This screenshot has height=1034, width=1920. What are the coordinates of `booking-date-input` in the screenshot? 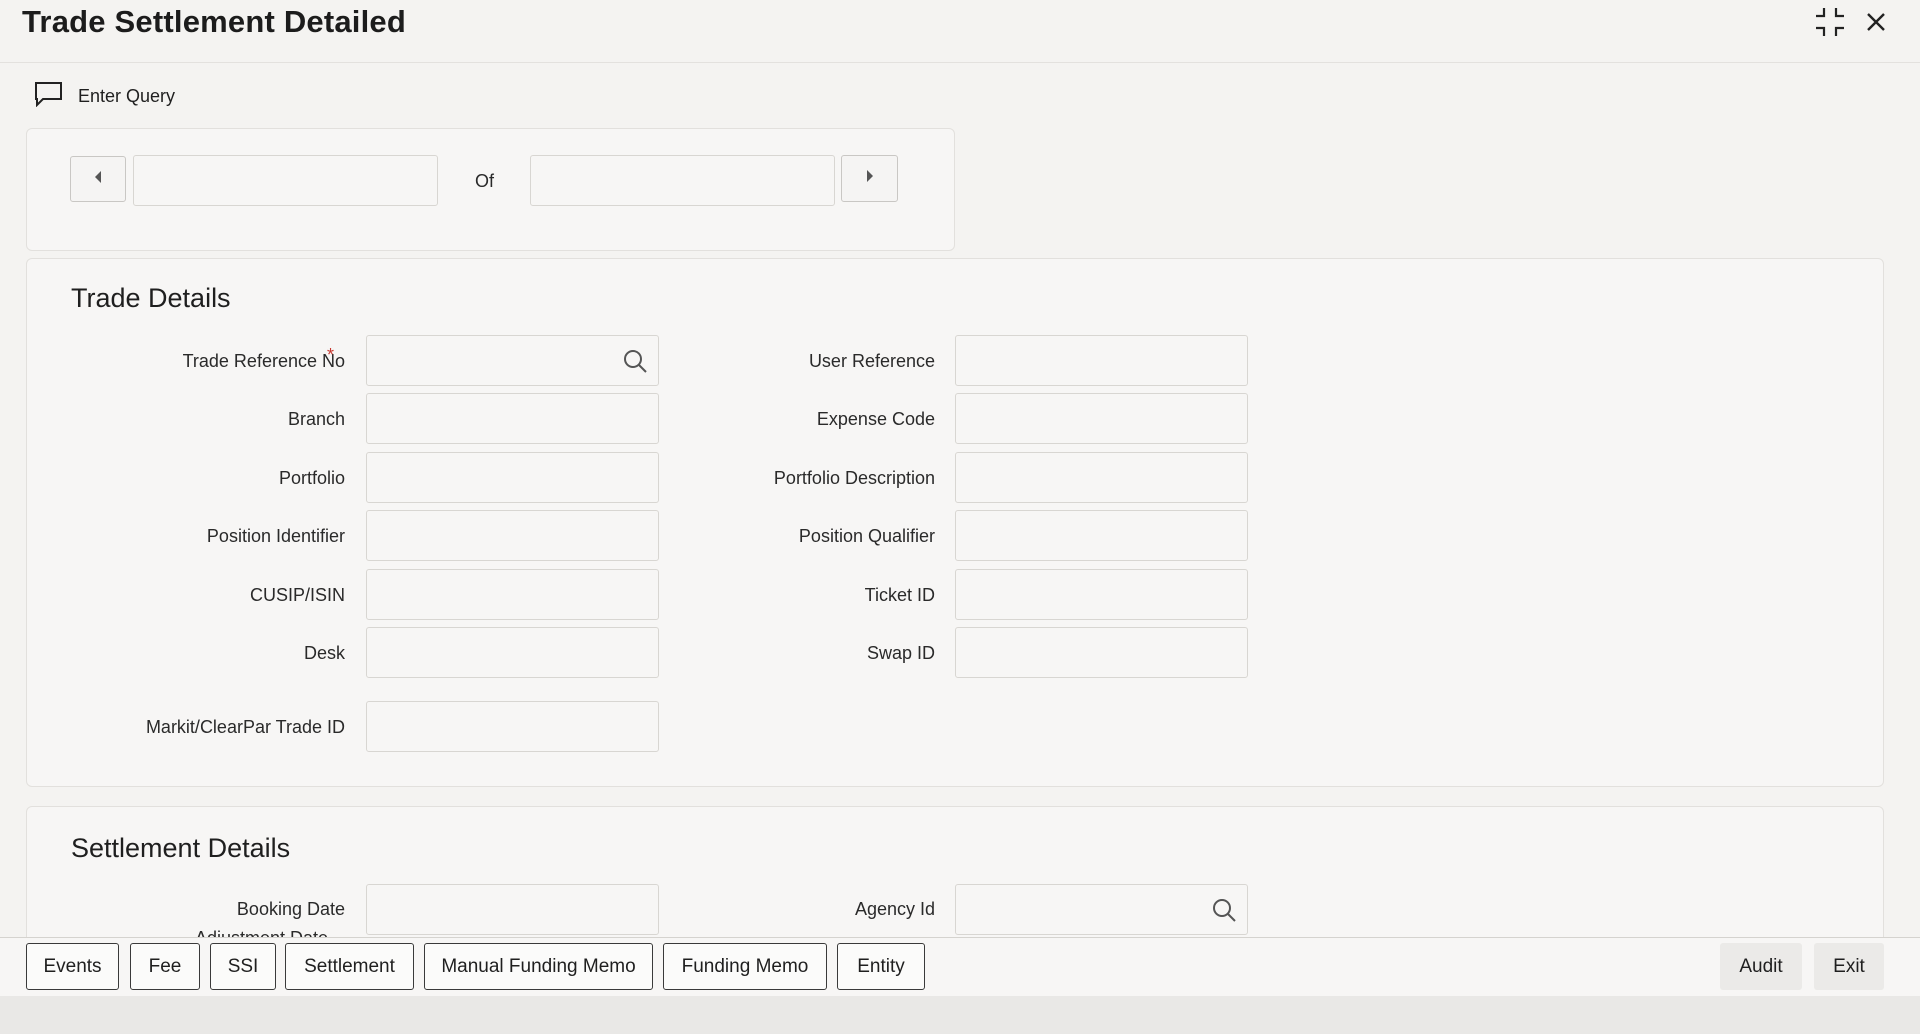 It's located at (512, 909).